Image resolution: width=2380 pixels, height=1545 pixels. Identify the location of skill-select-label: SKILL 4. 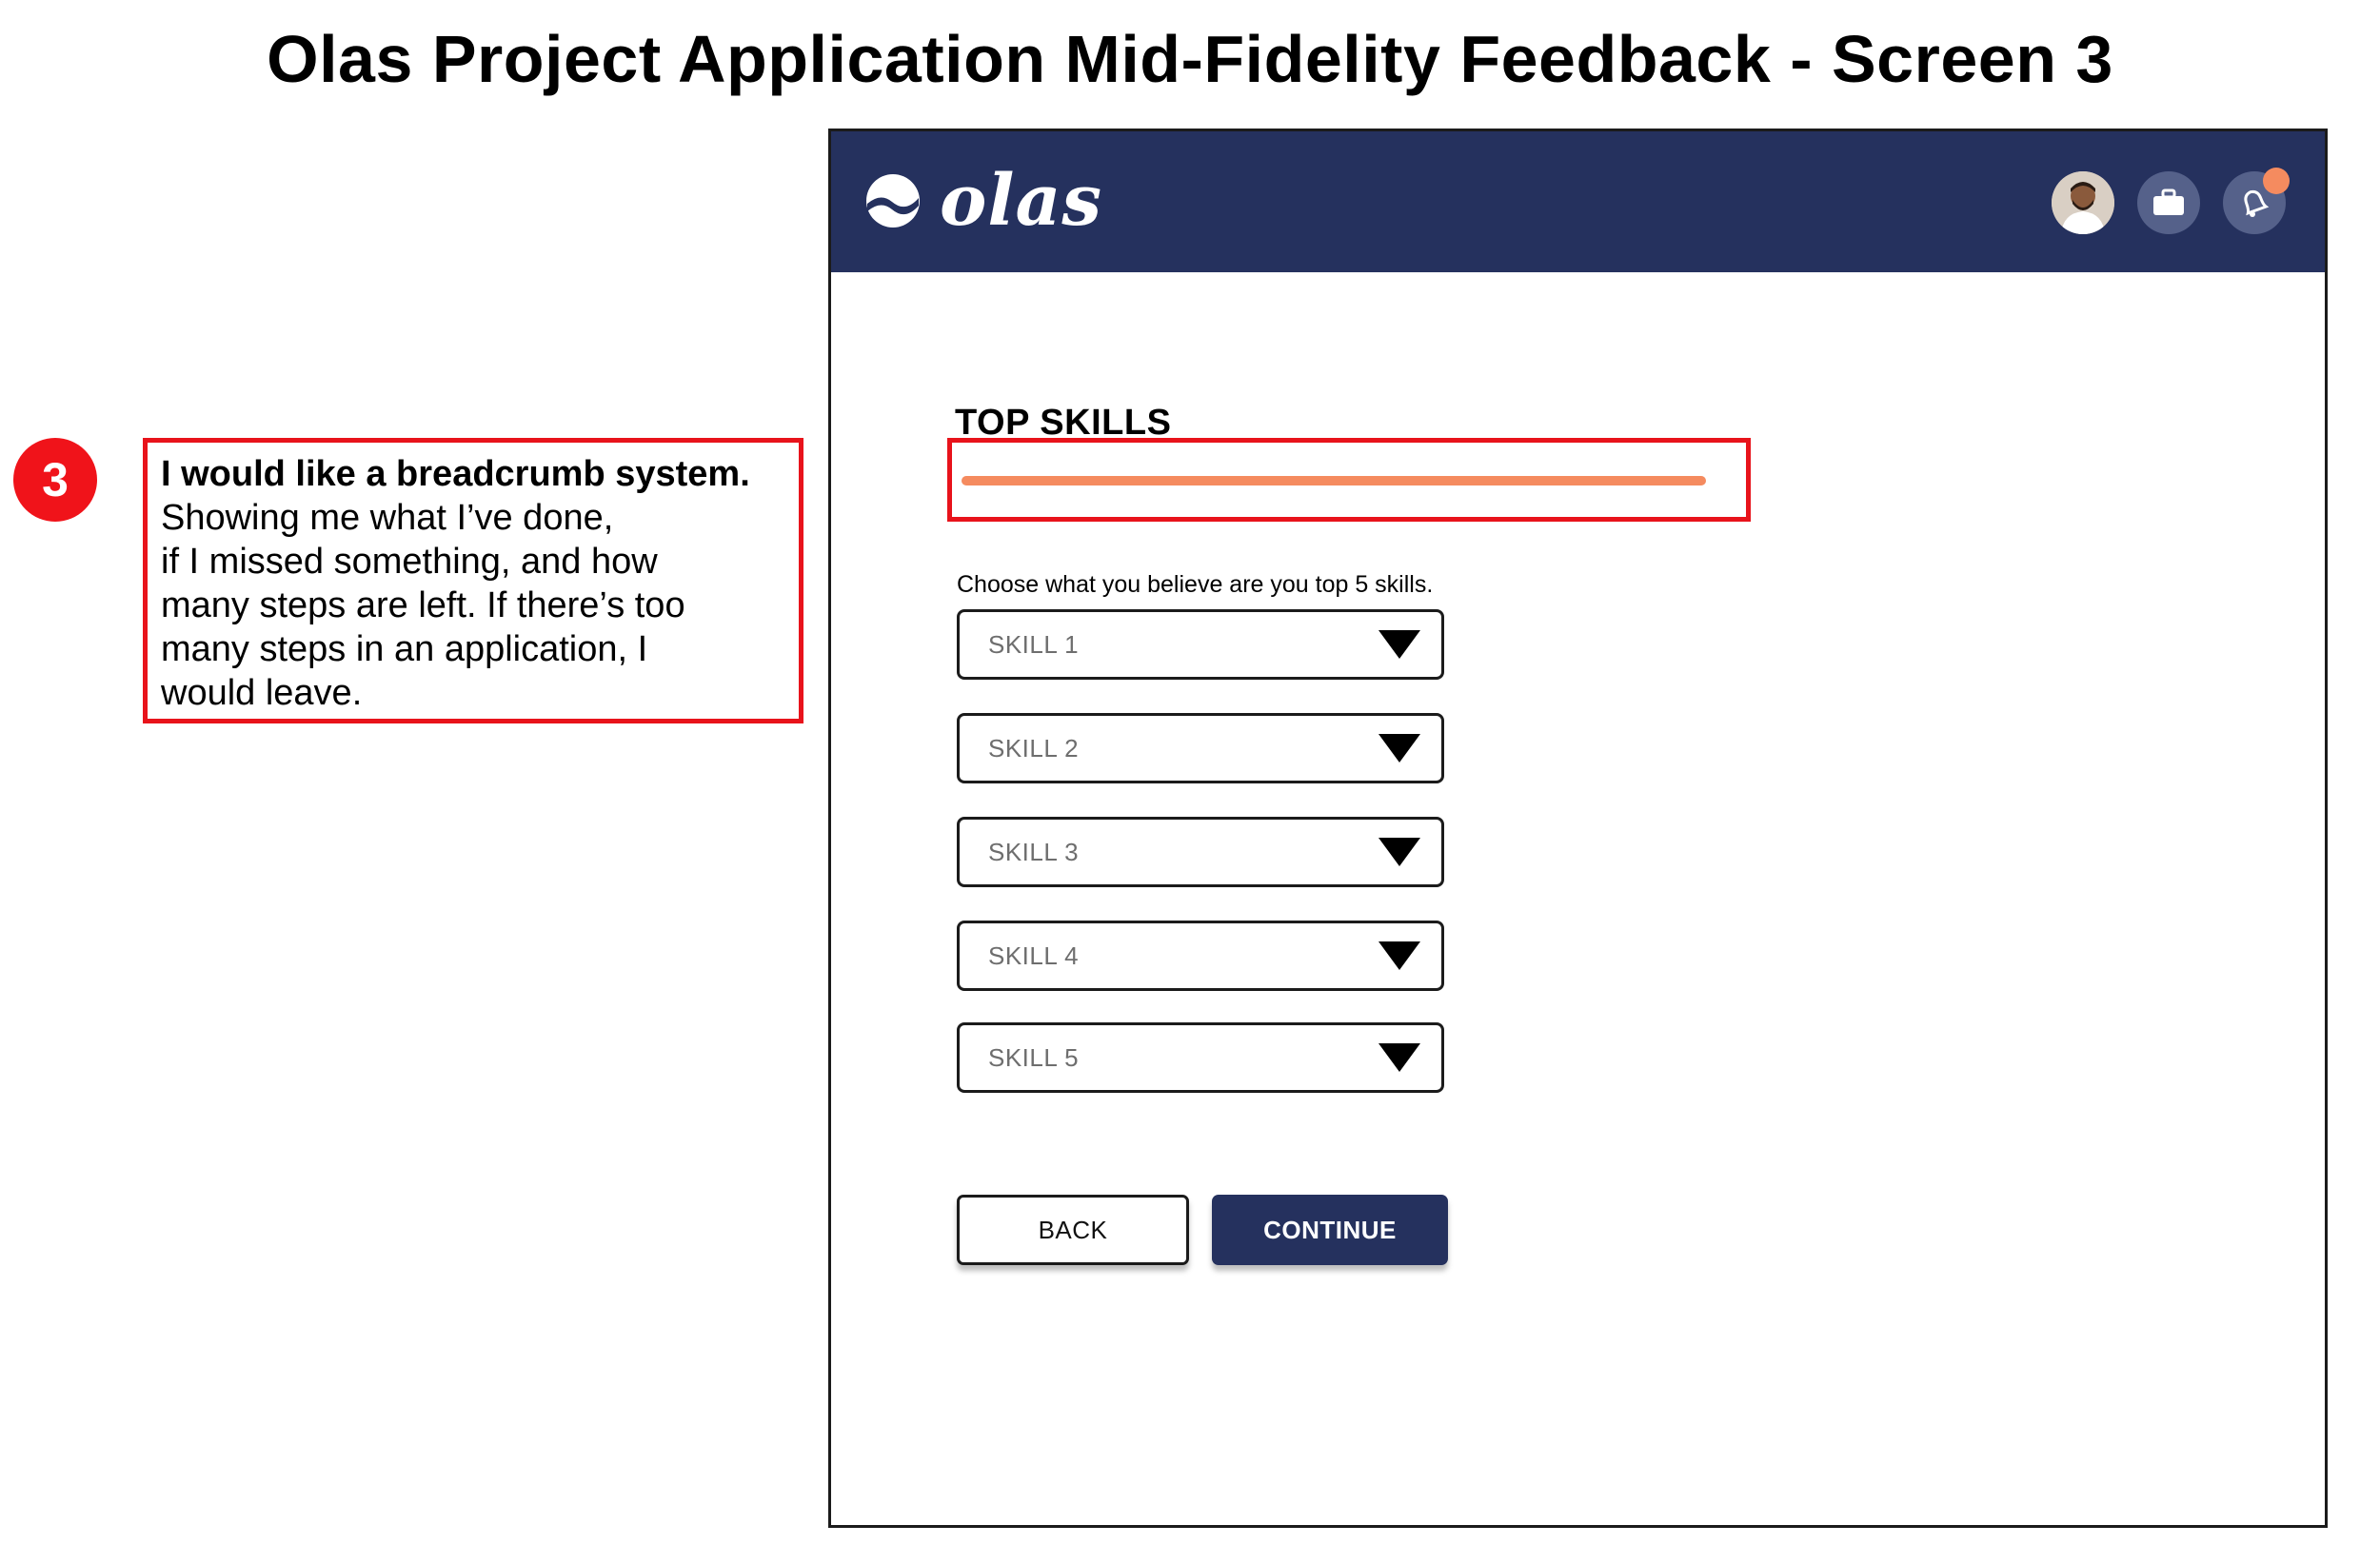
(1034, 955).